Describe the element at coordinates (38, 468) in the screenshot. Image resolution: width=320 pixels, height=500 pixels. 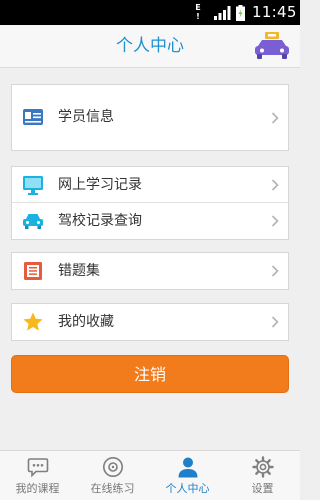
I see `chat-icon` at that location.